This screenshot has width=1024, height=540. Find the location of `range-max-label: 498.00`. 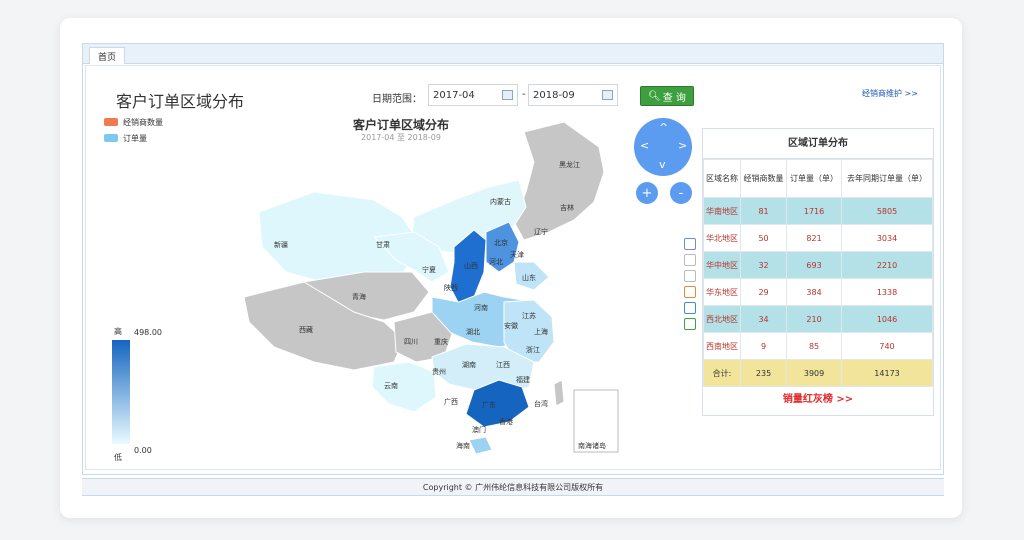

range-max-label: 498.00 is located at coordinates (148, 332).